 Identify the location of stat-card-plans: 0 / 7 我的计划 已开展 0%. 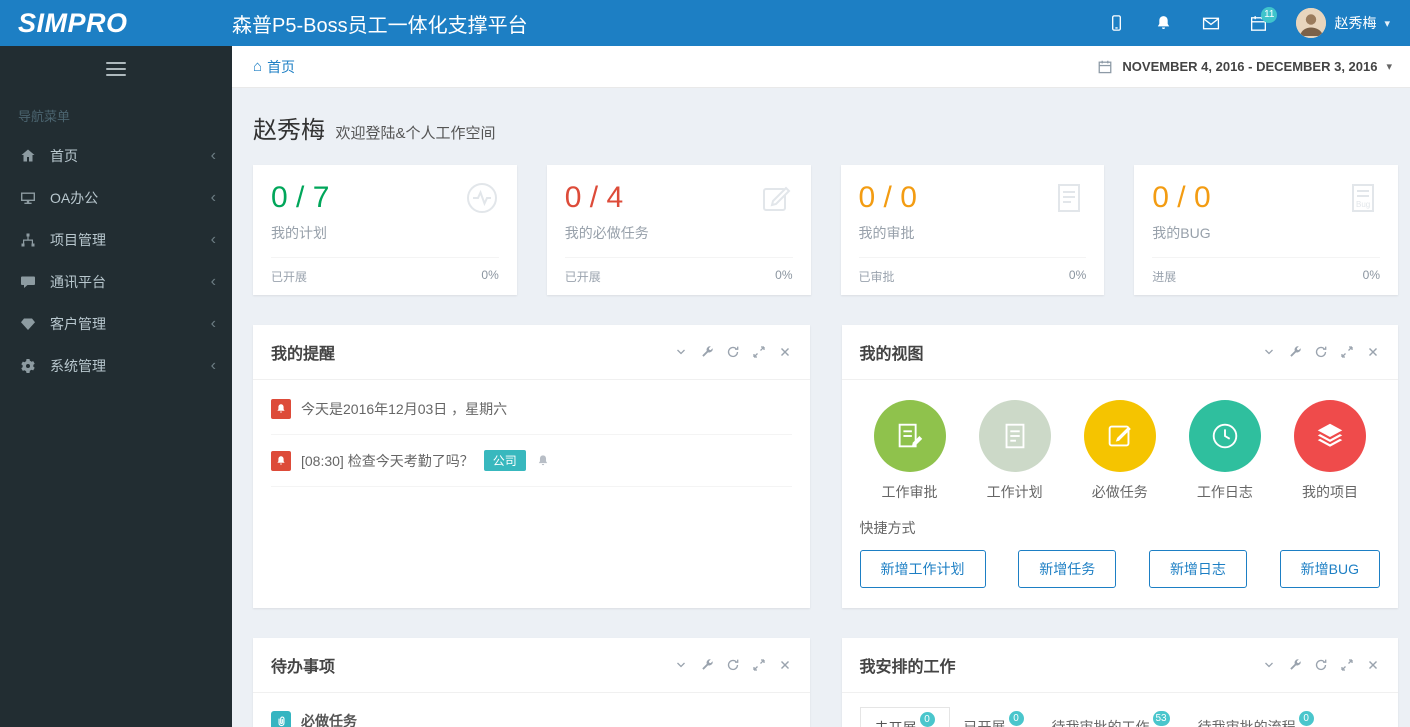
(385, 230).